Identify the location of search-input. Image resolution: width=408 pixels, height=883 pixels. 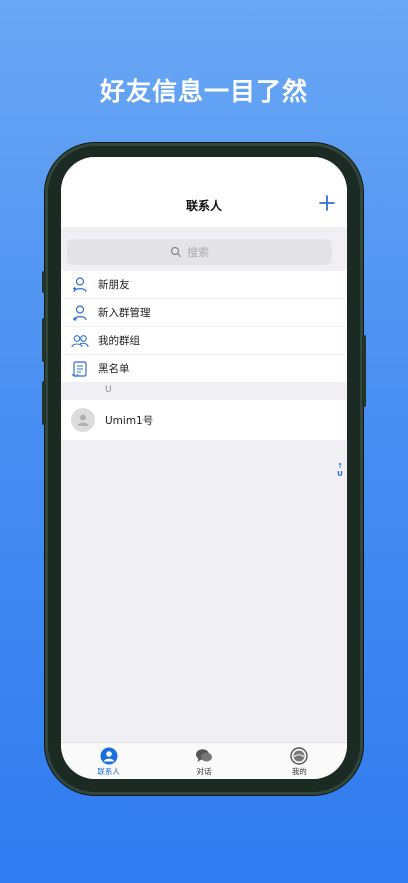
(207, 252).